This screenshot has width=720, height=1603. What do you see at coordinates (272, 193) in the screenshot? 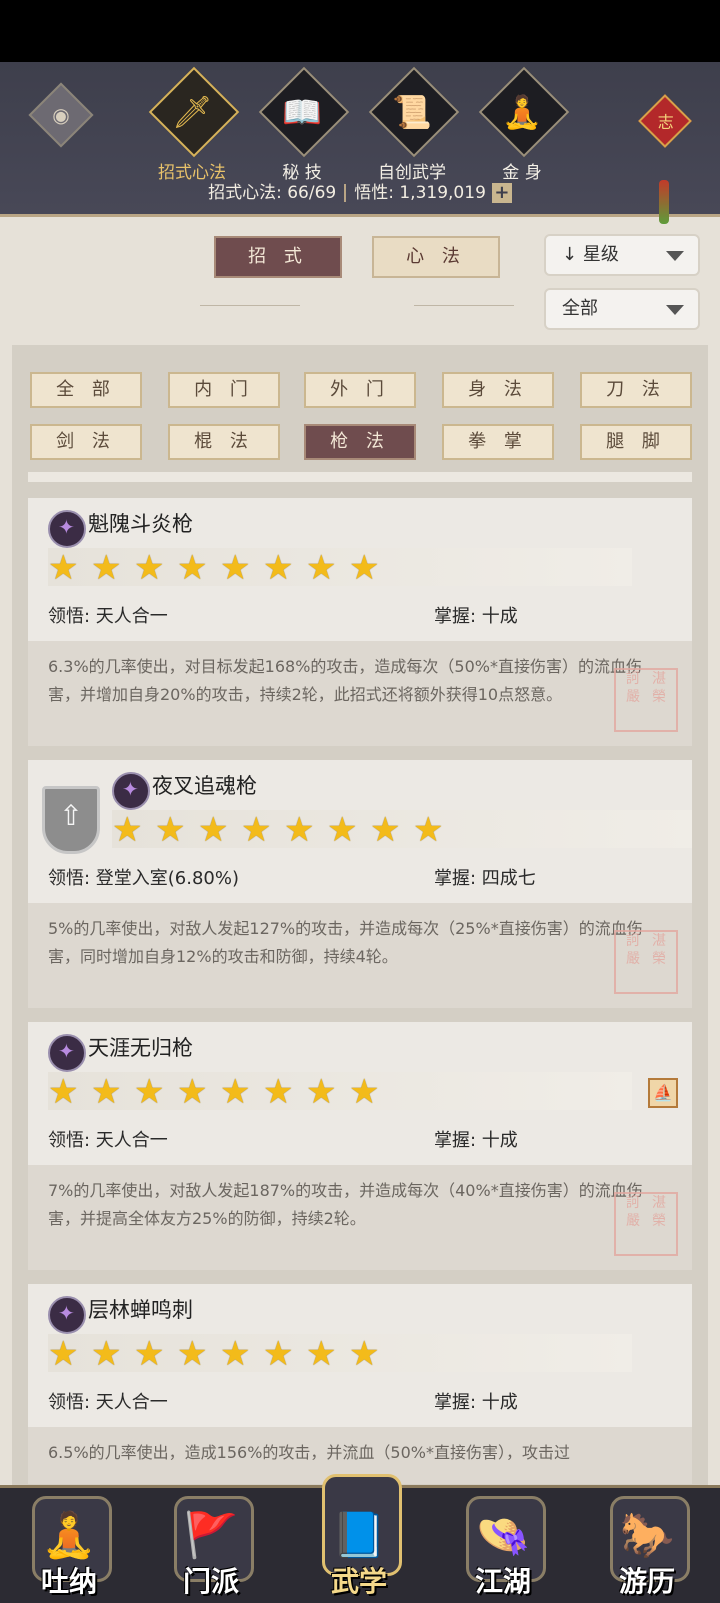
I see `moves-count: 招式心法: 66/69` at bounding box center [272, 193].